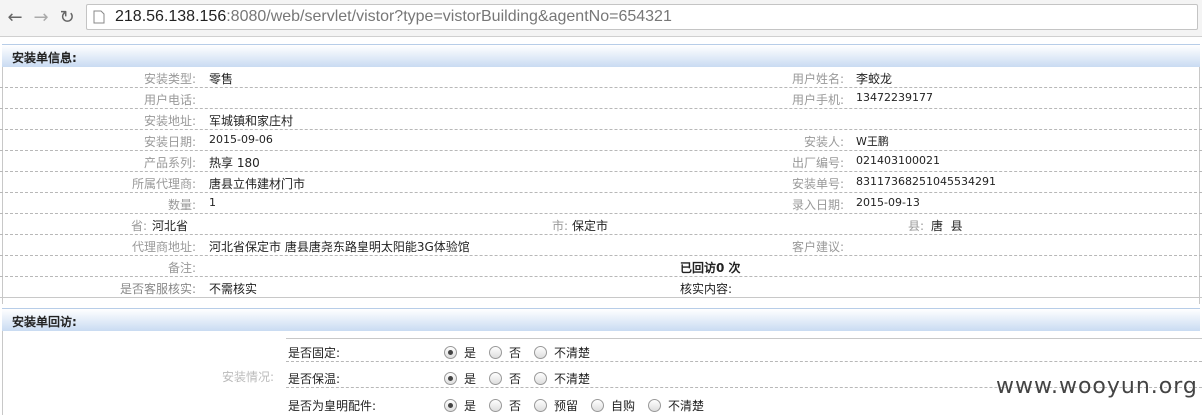 This screenshot has height=415, width=1202. I want to click on section-title: 安装单回访:, so click(44, 322).